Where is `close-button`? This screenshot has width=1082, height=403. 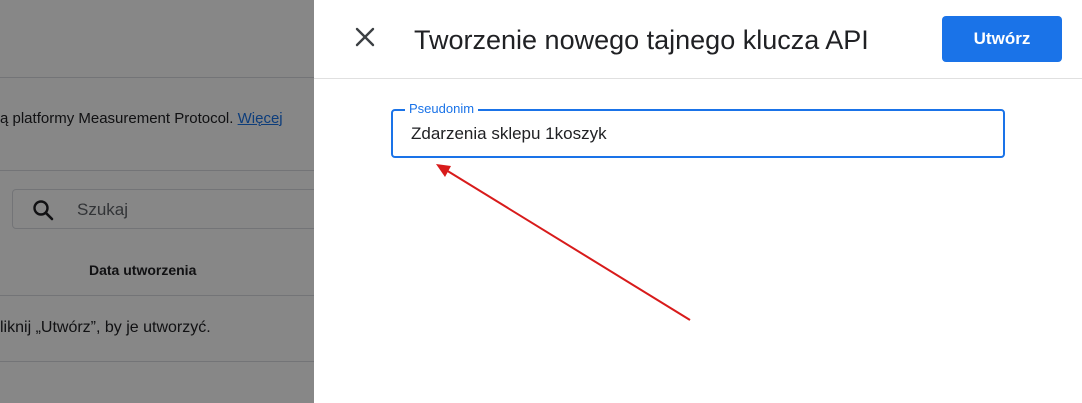 close-button is located at coordinates (365, 39).